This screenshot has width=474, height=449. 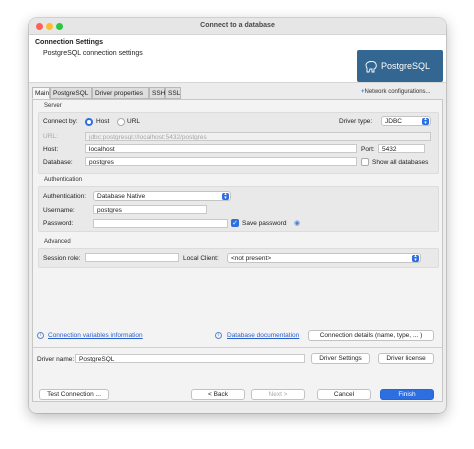 What do you see at coordinates (121, 122) in the screenshot?
I see `url-radio` at bounding box center [121, 122].